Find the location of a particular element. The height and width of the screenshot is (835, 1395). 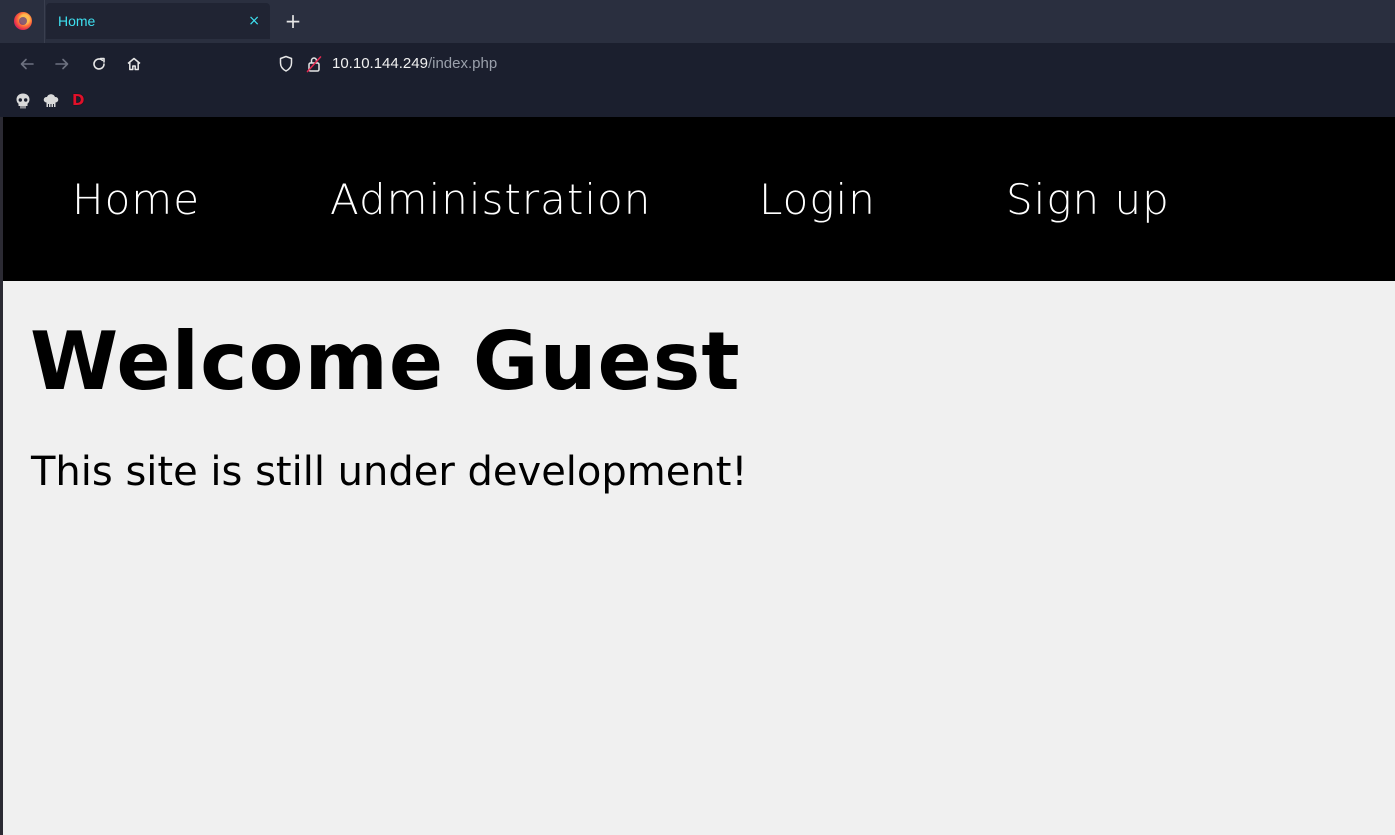

back-button is located at coordinates (27, 64).